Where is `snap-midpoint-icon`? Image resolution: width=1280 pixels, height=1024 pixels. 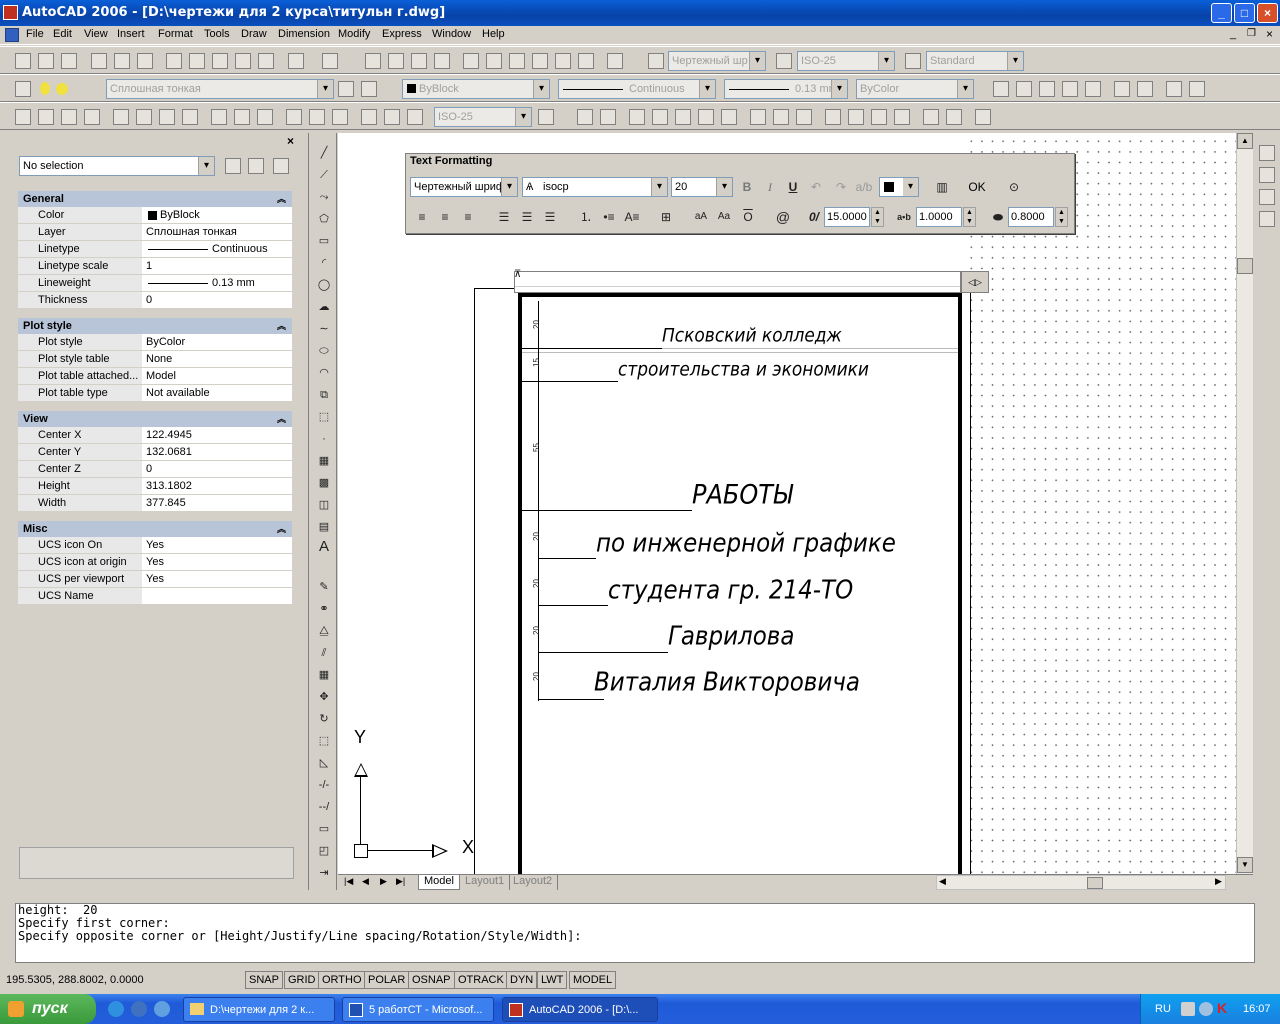
snap-midpoint-icon is located at coordinates (660, 117).